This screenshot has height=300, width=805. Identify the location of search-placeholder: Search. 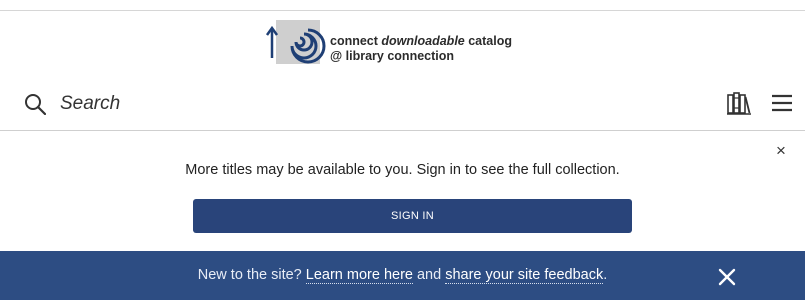
(90, 103).